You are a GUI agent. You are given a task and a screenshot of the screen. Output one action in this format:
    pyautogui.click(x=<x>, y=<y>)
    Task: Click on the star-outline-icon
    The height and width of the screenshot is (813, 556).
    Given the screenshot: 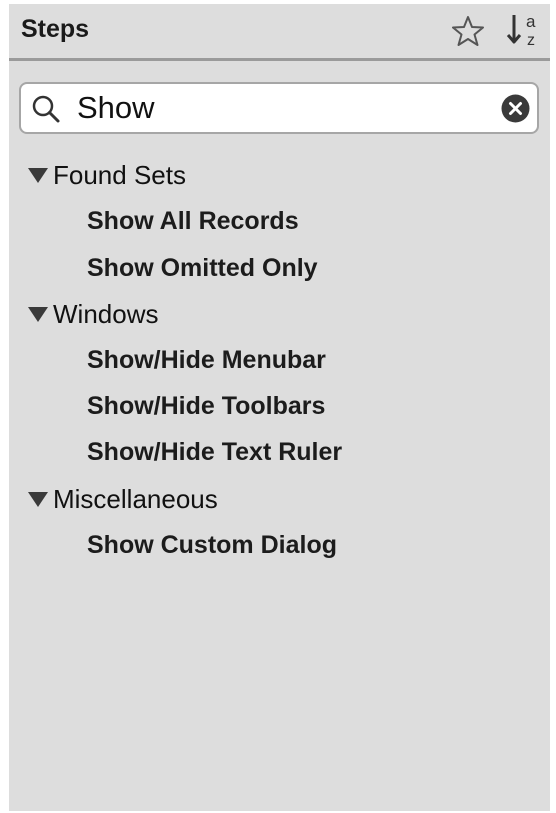 What is the action you would take?
    pyautogui.click(x=468, y=31)
    